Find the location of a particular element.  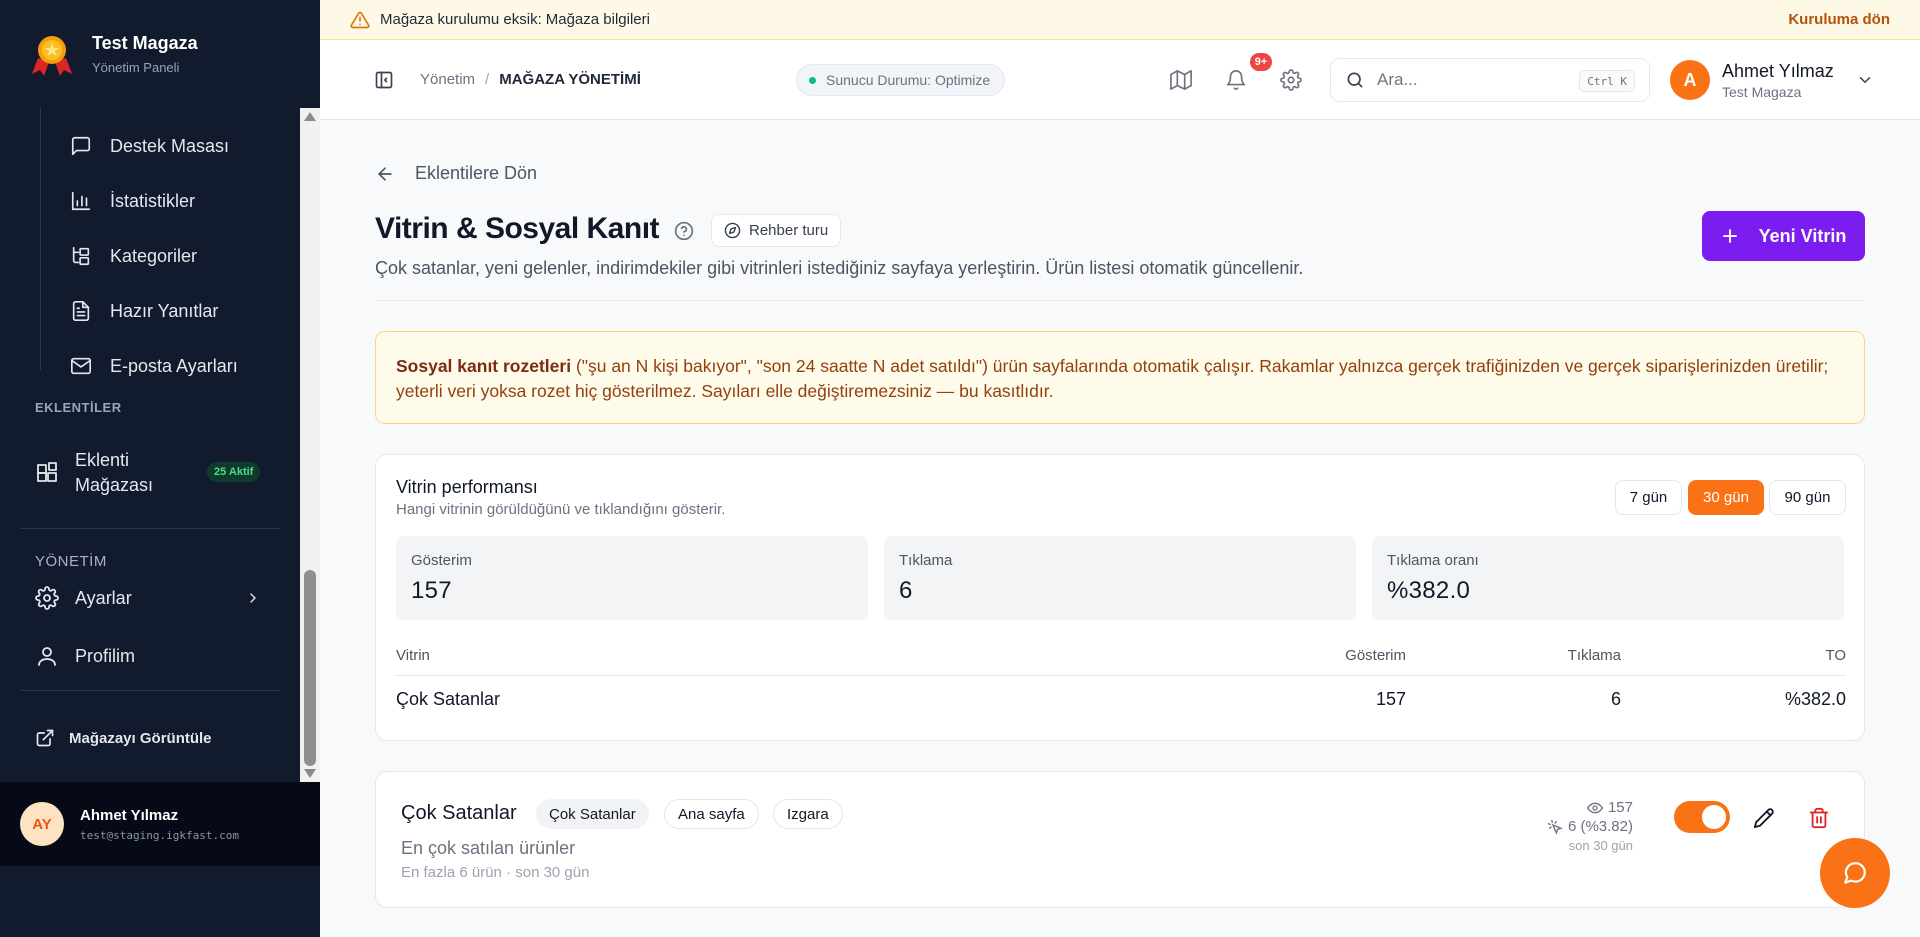

user-menu: A Ahmet Yılmaz Test Magaza is located at coordinates (1772, 80).